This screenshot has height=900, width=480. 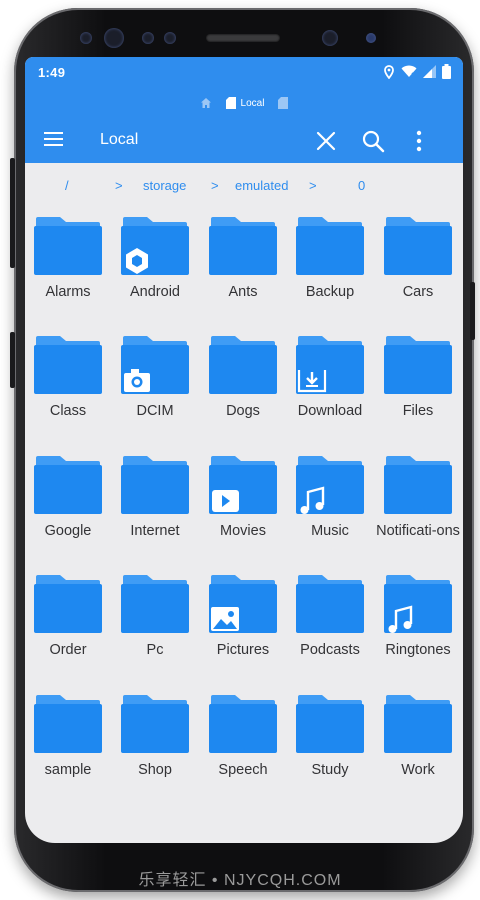 I want to click on folder-label: Movies, so click(x=243, y=531).